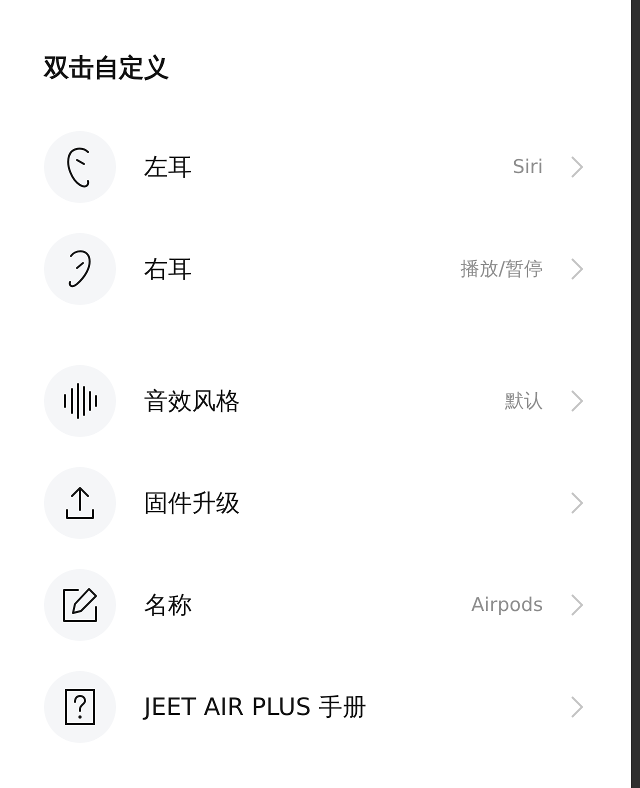 The image size is (640, 788). Describe the element at coordinates (168, 605) in the screenshot. I see `item-label: 名称` at that location.